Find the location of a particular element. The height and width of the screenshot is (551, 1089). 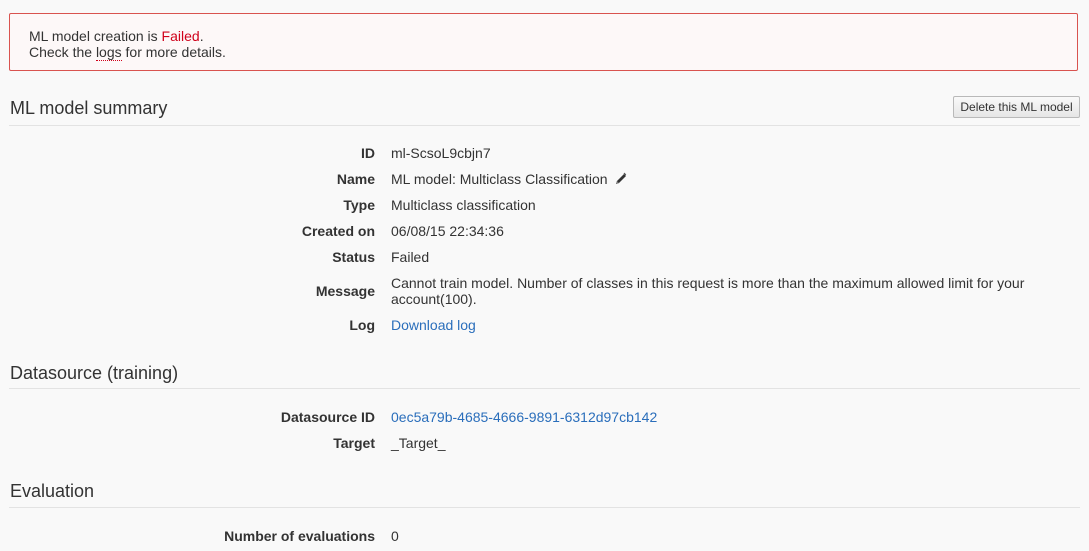

summary-heading: ML model summary is located at coordinates (89, 108).